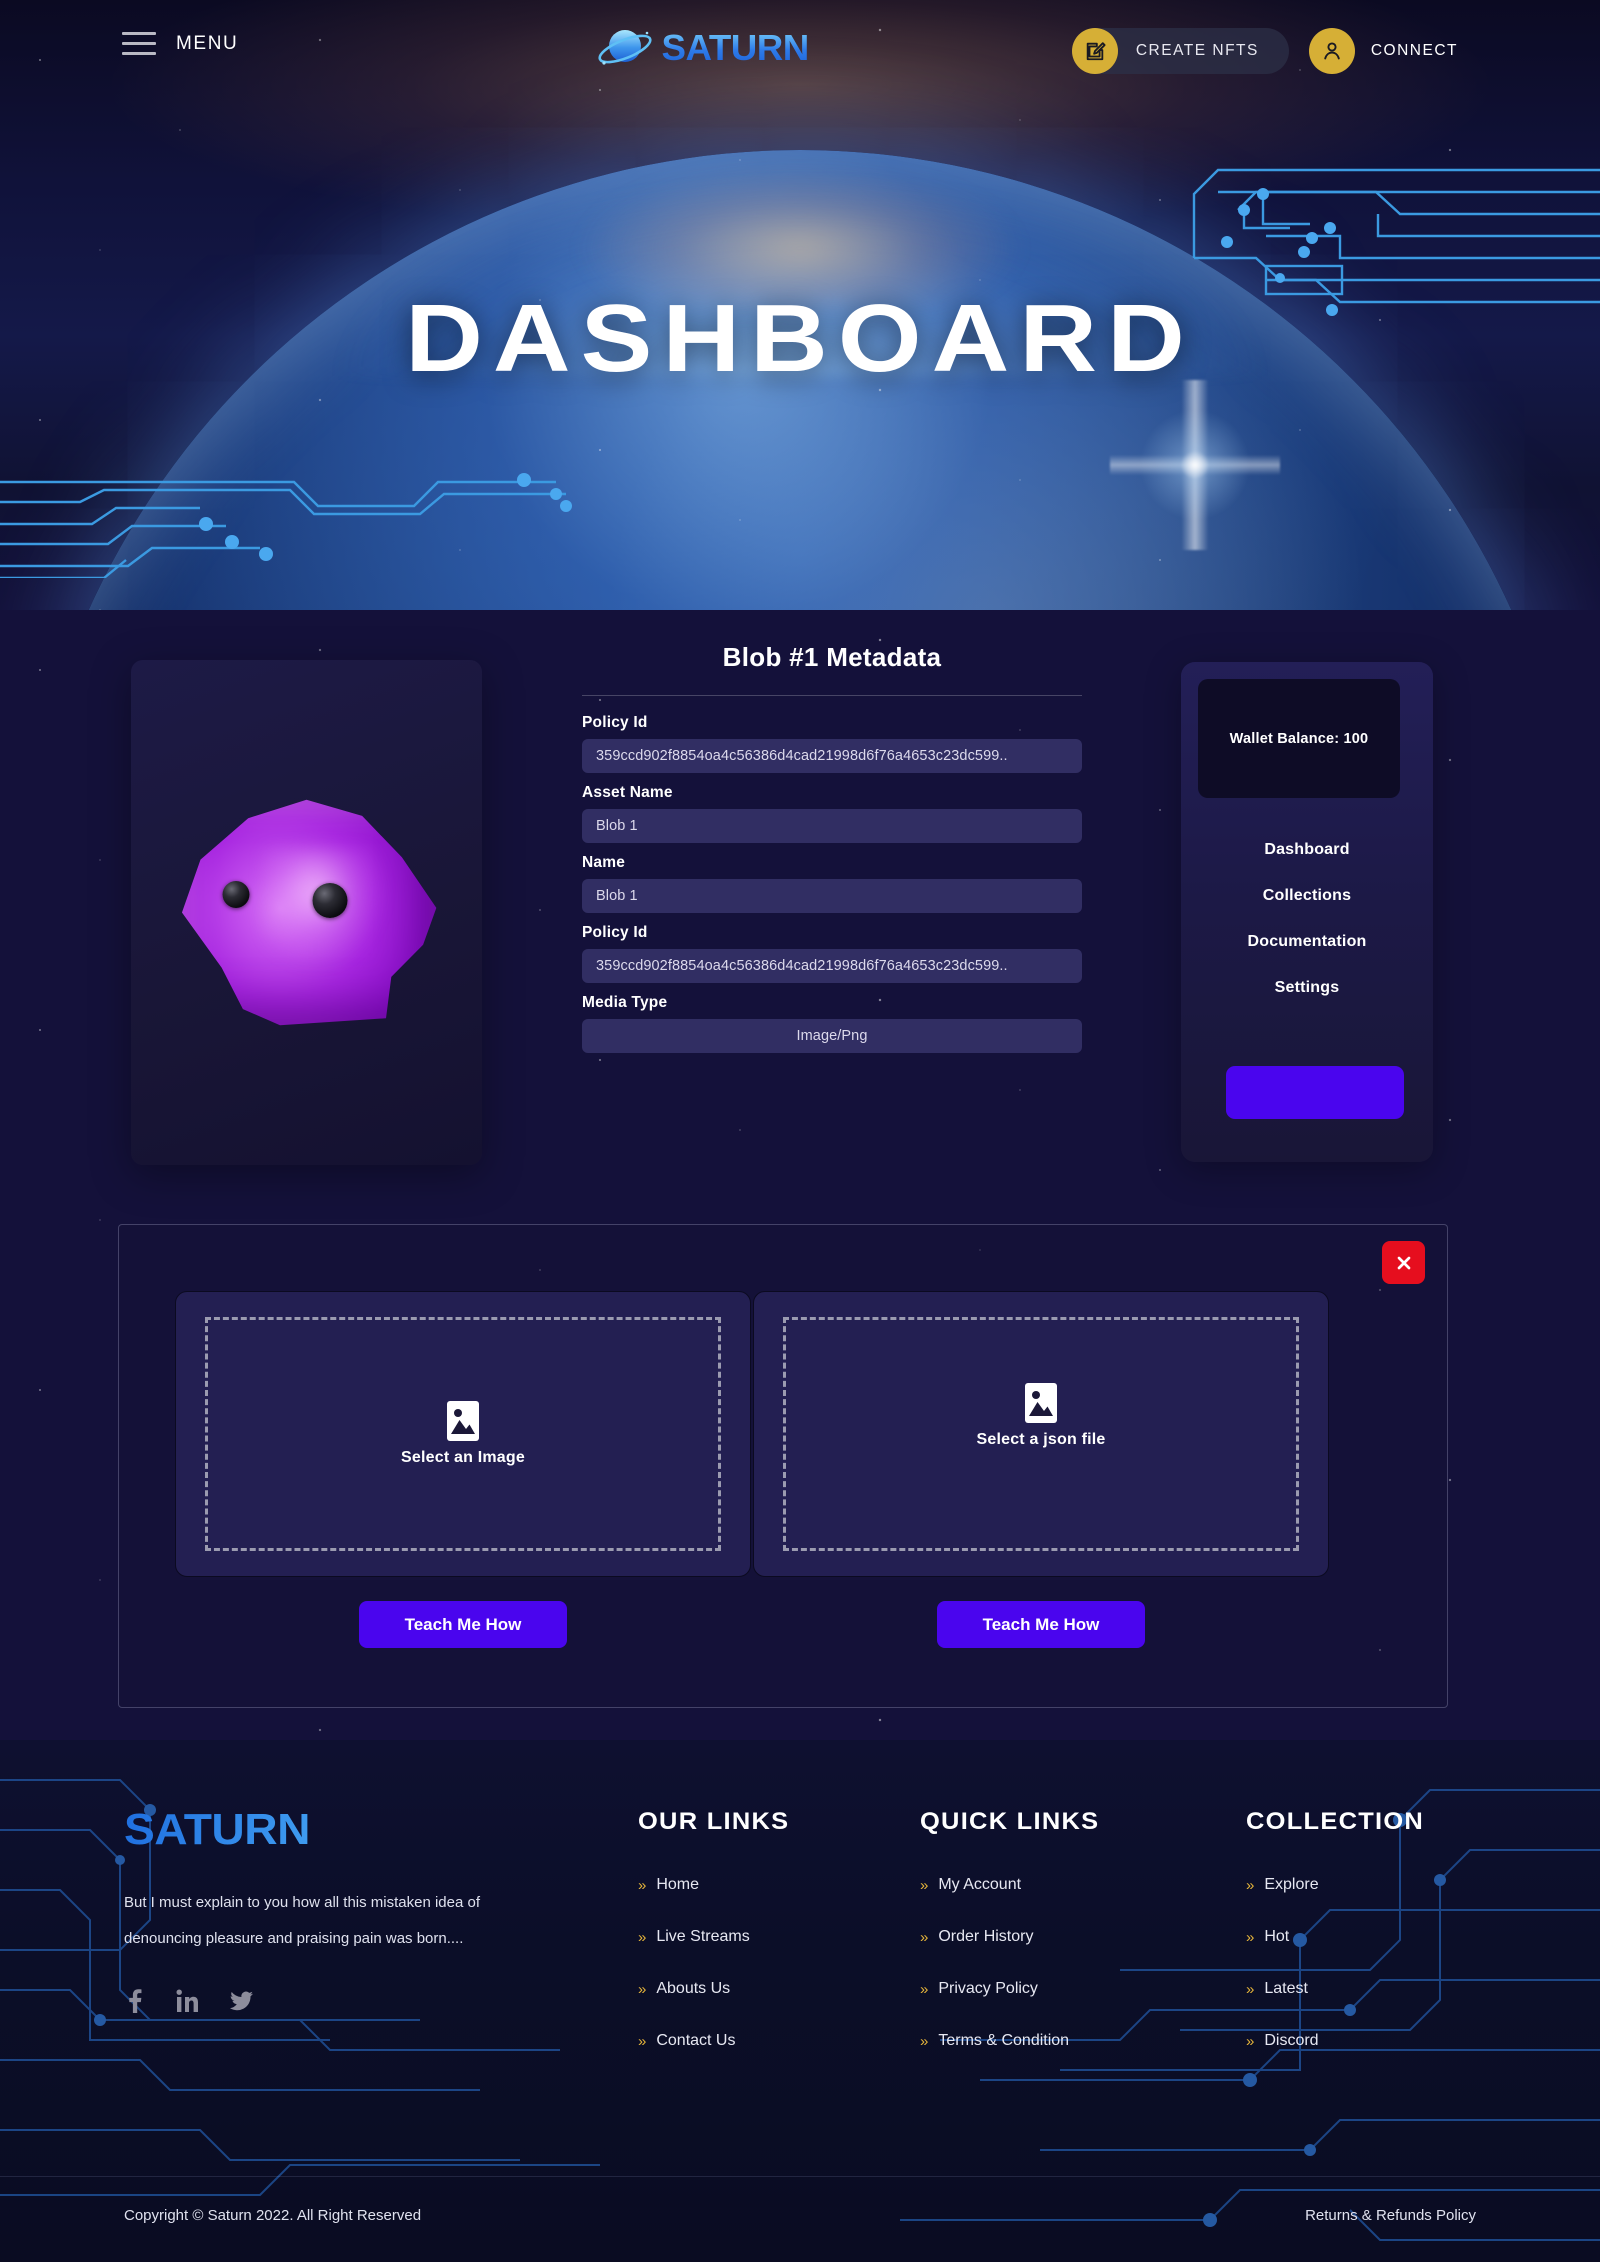 The width and height of the screenshot is (1600, 2262). Describe the element at coordinates (986, 1936) in the screenshot. I see `footer-link-label: Order History` at that location.